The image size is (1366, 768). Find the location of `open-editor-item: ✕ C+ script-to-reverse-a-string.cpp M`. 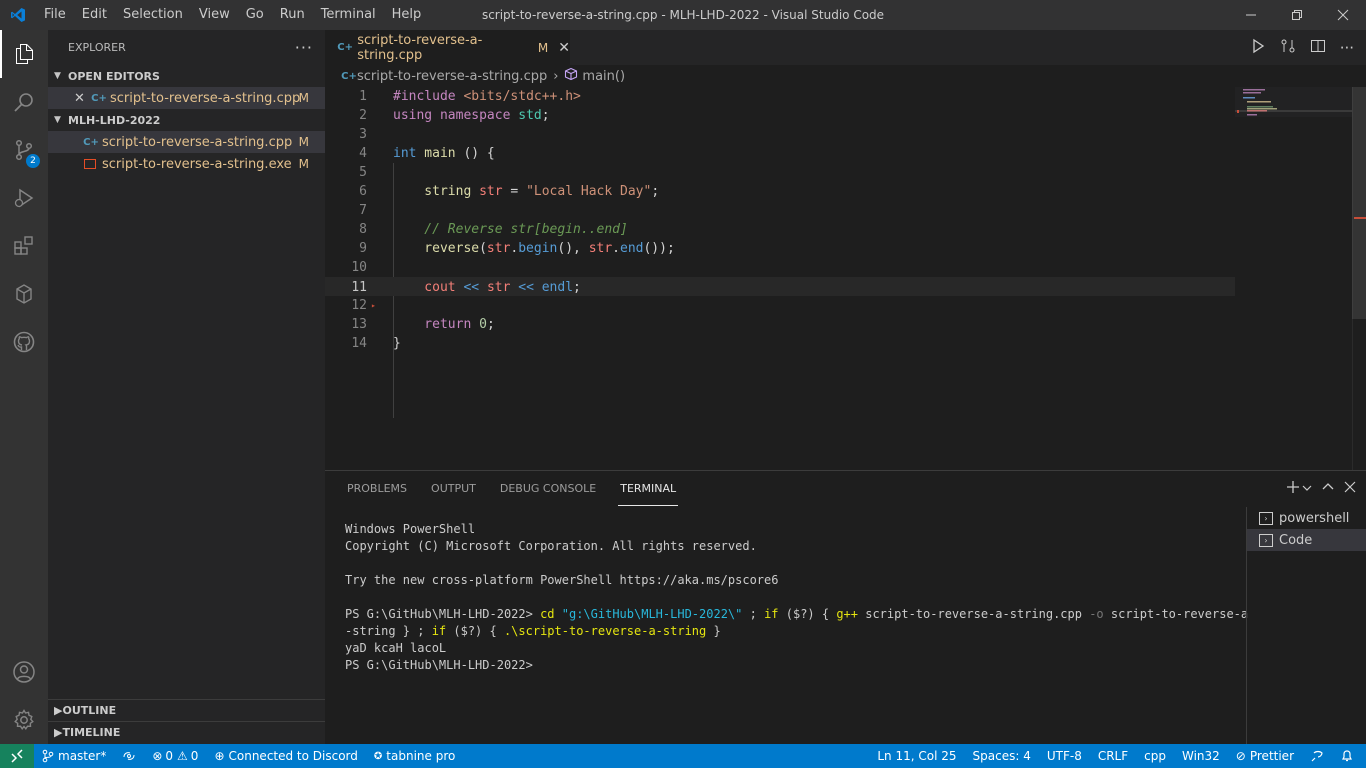

open-editor-item: ✕ C+ script-to-reverse-a-string.cpp M is located at coordinates (186, 98).